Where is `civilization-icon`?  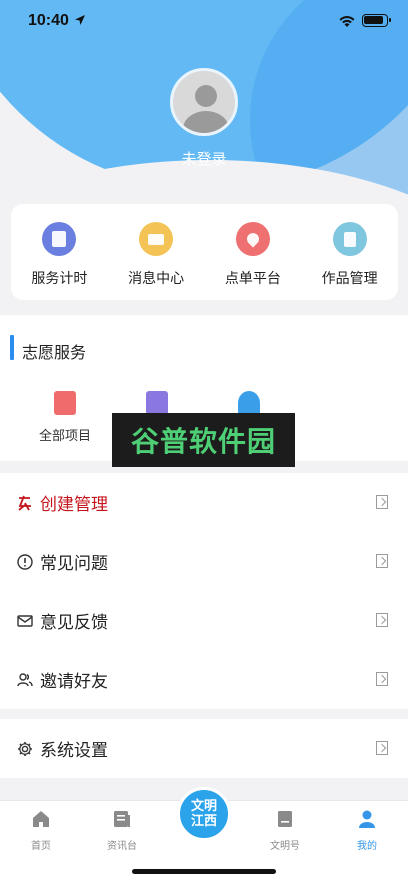
civilization-icon is located at coordinates (285, 819).